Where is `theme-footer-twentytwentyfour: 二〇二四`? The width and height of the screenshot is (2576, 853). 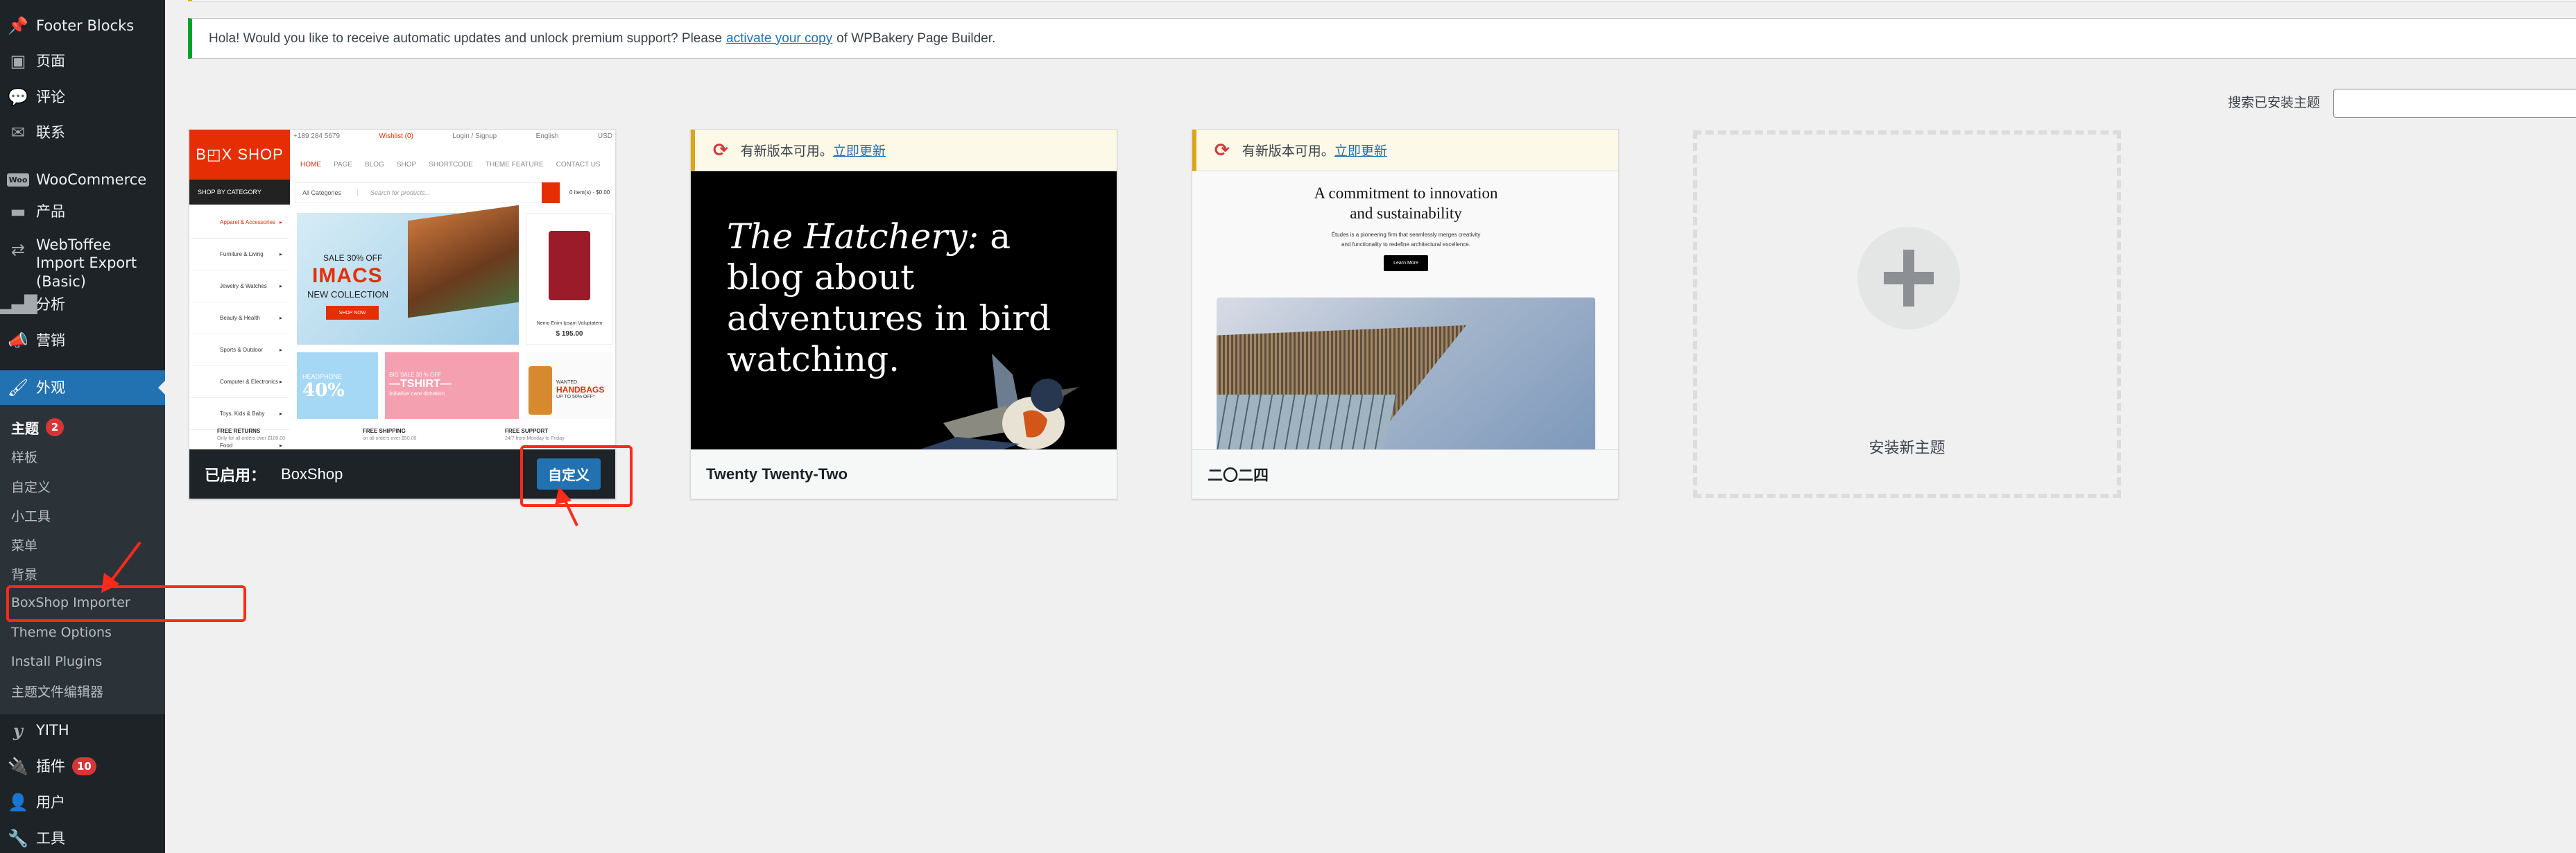
theme-footer-twentytwentyfour: 二〇二四 is located at coordinates (1405, 474).